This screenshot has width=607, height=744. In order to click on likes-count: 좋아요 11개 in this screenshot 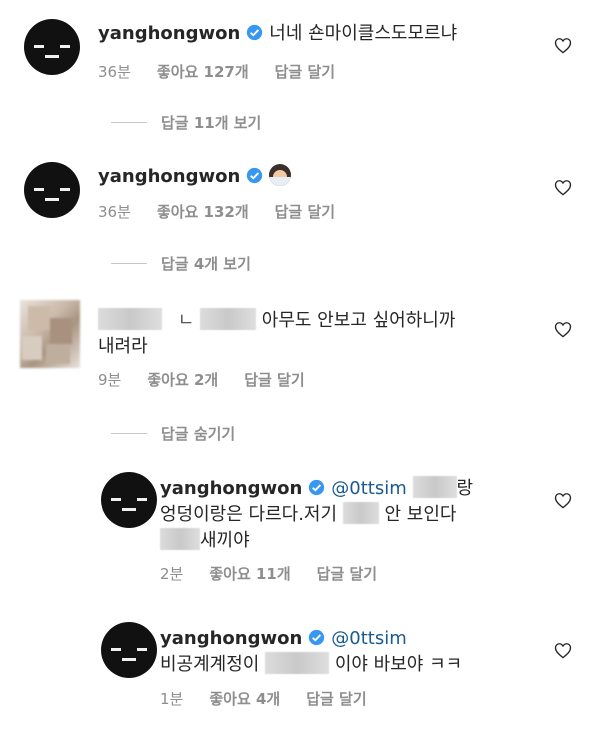, I will do `click(249, 574)`.